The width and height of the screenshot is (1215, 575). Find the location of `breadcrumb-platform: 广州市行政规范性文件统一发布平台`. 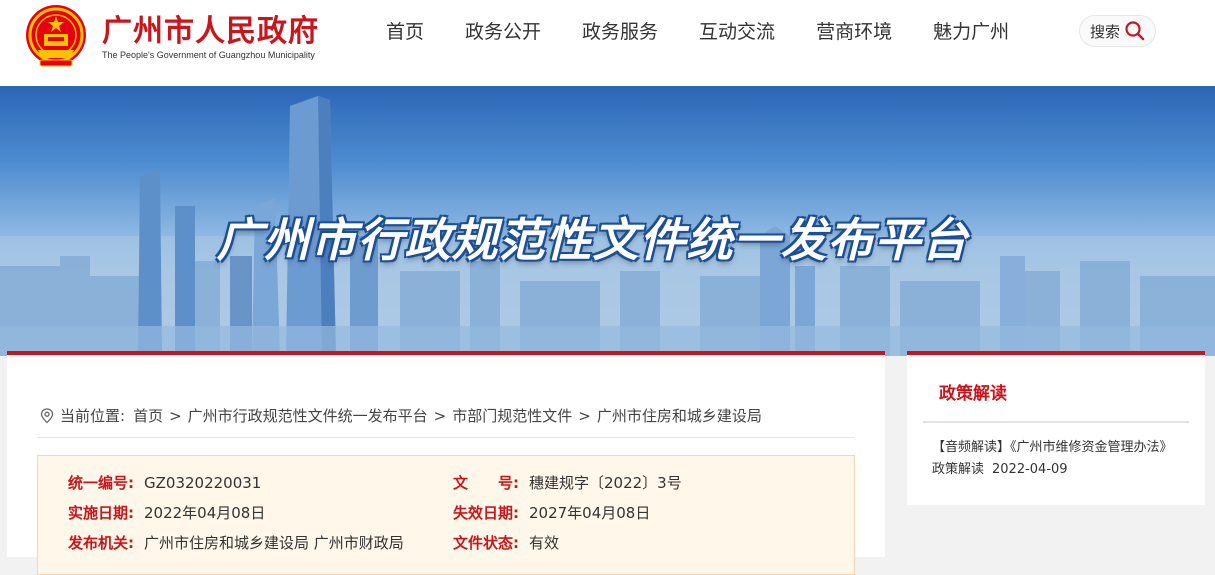

breadcrumb-platform: 广州市行政规范性文件统一发布平台 is located at coordinates (308, 415).